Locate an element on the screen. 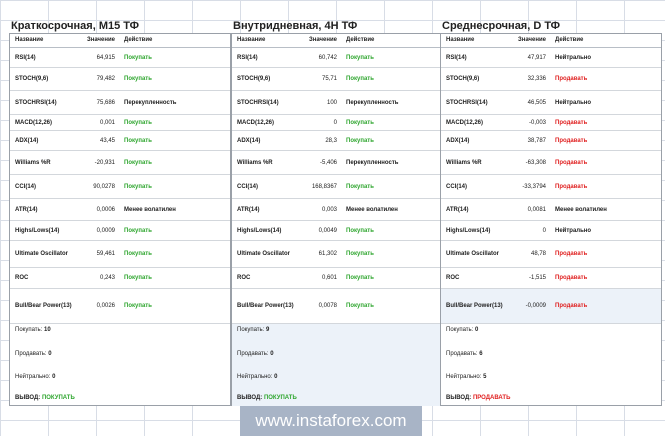 The width and height of the screenshot is (665, 436). table-row: Highs/Lows(14) 0,0049 Покупать is located at coordinates (342, 231).